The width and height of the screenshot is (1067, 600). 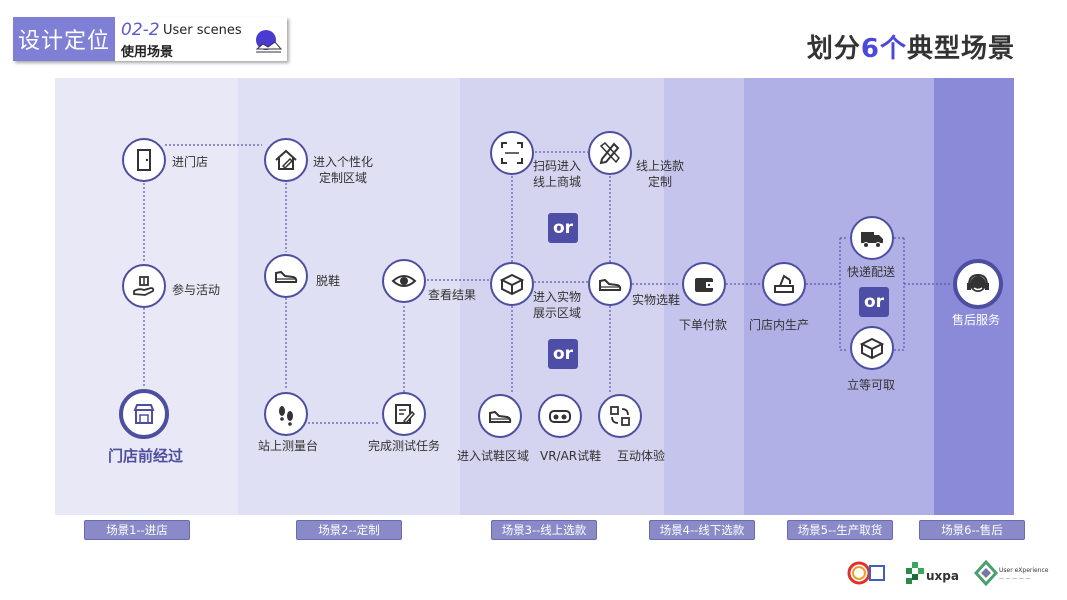 I want to click on node-view-result, so click(x=404, y=281).